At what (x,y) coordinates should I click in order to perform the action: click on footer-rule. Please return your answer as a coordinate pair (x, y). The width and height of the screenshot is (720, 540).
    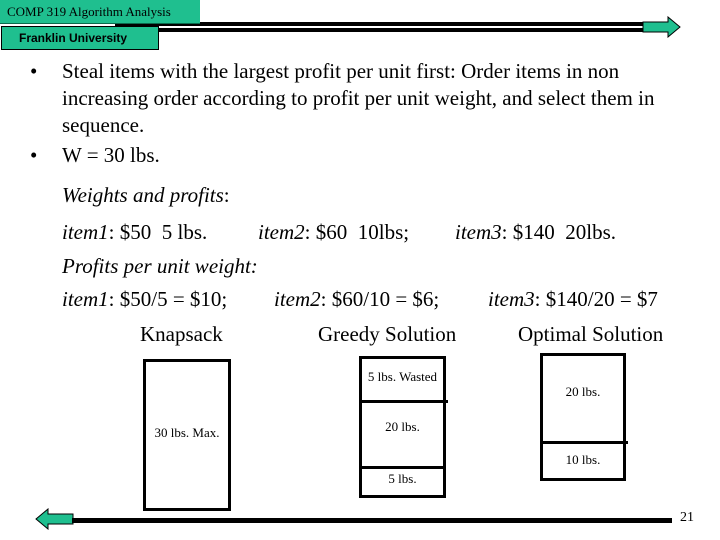
    Looking at the image, I should click on (372, 520).